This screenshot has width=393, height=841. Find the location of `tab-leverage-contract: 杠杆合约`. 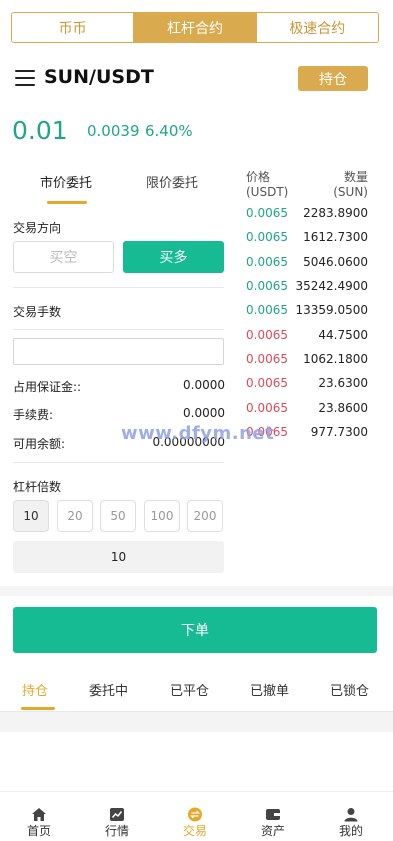

tab-leverage-contract: 杠杆合约 is located at coordinates (194, 27).